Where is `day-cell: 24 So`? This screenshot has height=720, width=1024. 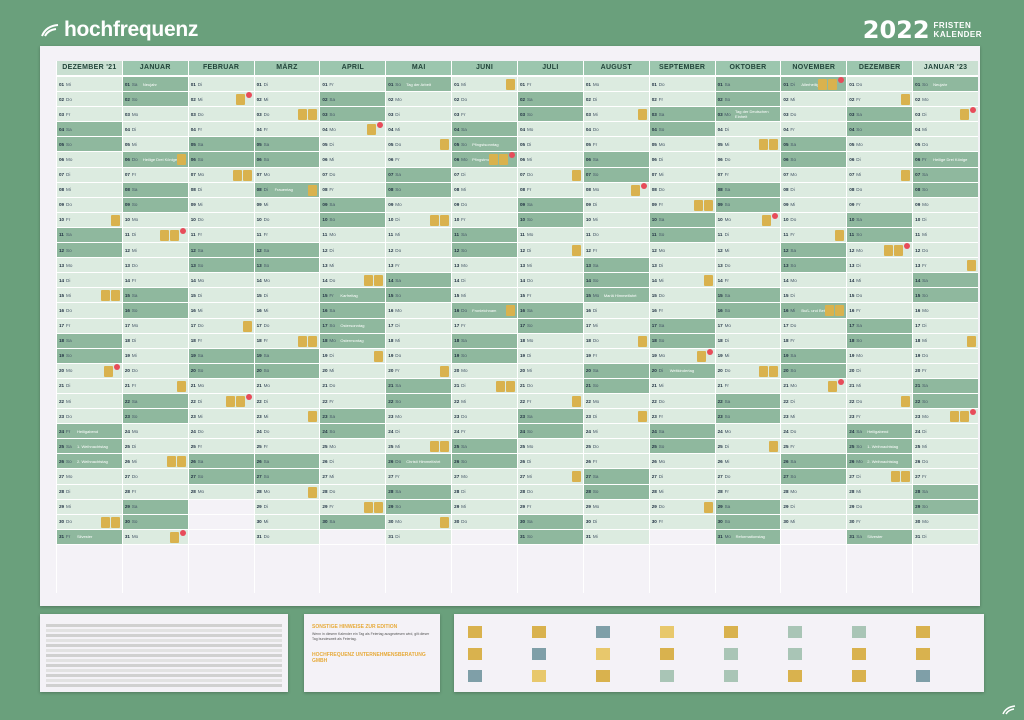 day-cell: 24 So is located at coordinates (353, 432).